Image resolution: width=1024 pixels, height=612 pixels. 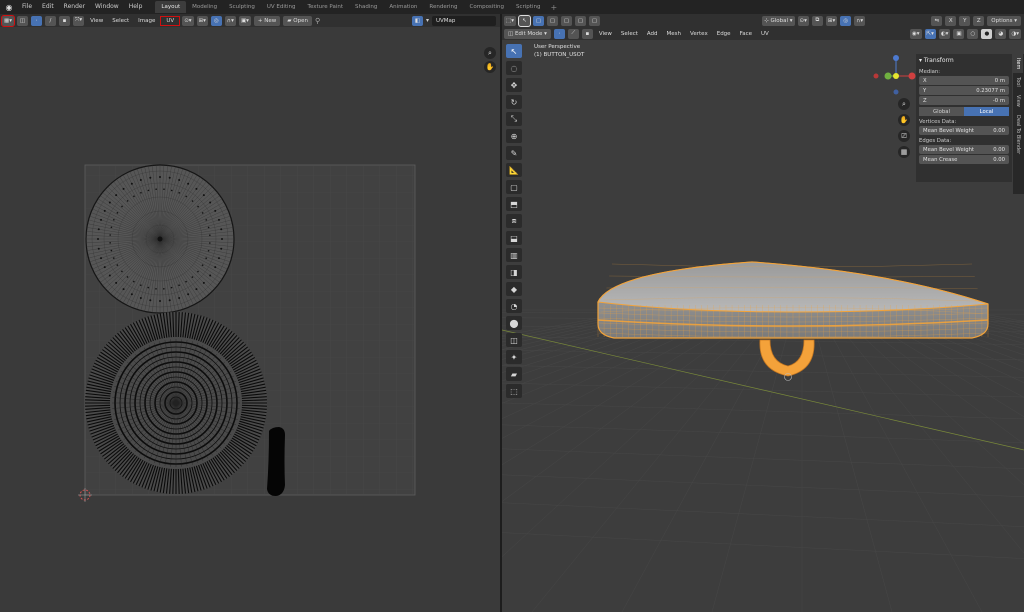 What do you see at coordinates (528, 7) in the screenshot?
I see `tab-scripting: Scripting` at bounding box center [528, 7].